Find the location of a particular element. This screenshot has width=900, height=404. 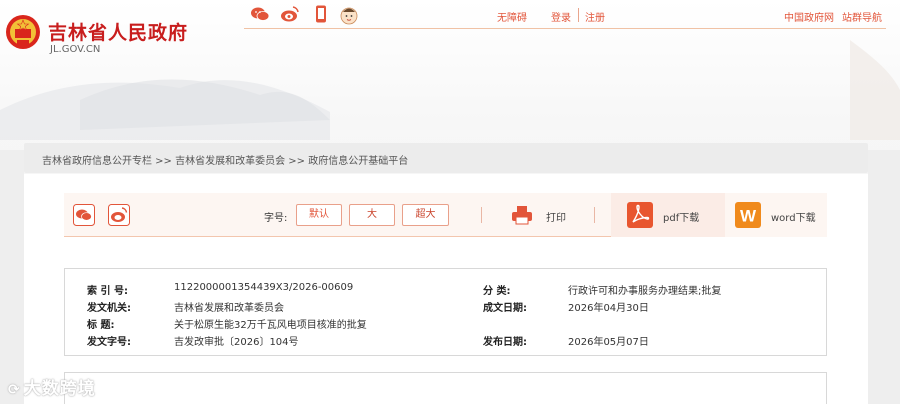

site-title: 吉林省人民政府 is located at coordinates (118, 31).